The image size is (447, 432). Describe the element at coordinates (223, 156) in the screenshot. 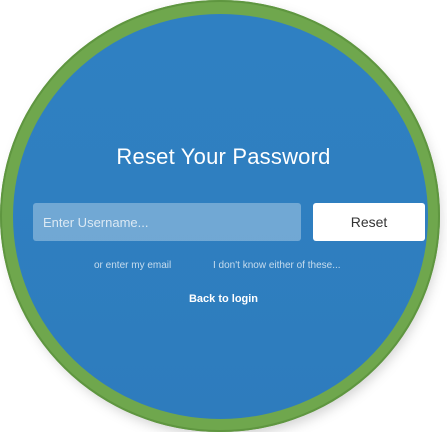

I see `page-title: Reset Your Password` at that location.